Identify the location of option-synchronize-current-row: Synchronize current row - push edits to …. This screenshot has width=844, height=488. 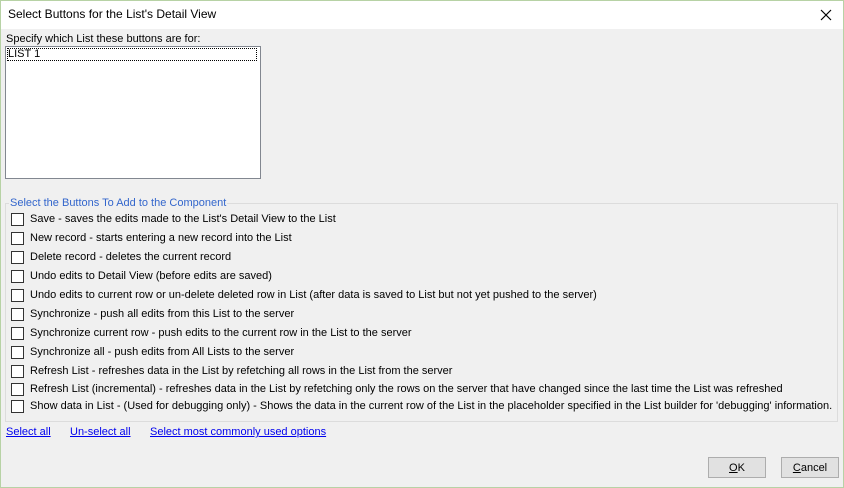
(211, 333).